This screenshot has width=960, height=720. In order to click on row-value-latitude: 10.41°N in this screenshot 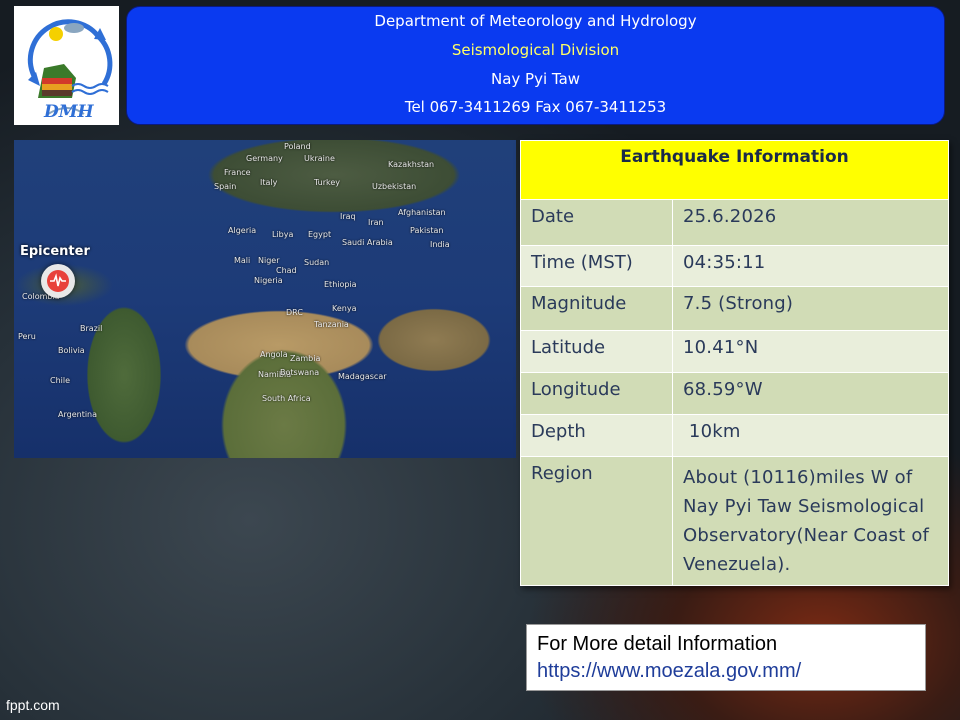, I will do `click(810, 351)`.